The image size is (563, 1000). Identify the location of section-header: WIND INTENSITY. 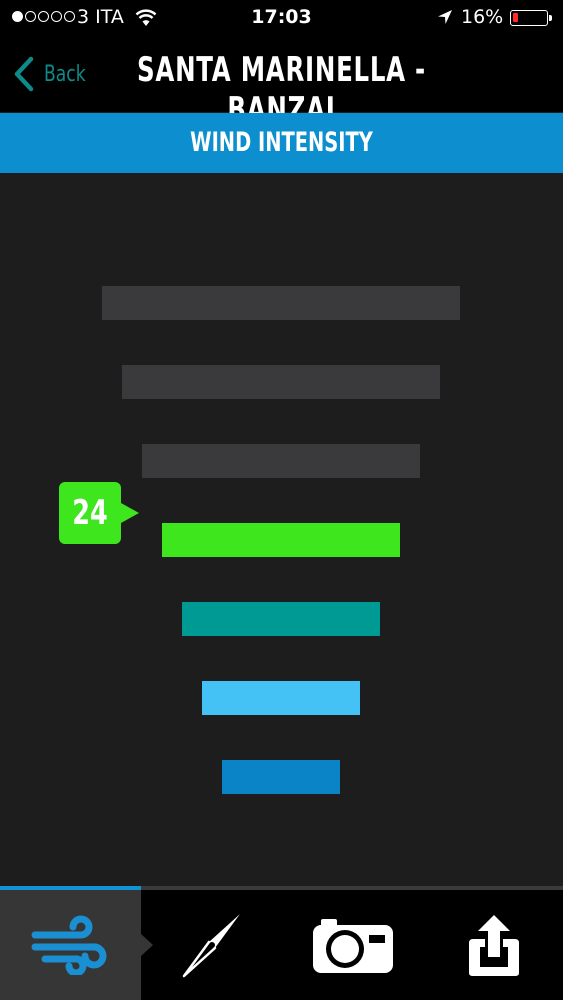
(281, 143).